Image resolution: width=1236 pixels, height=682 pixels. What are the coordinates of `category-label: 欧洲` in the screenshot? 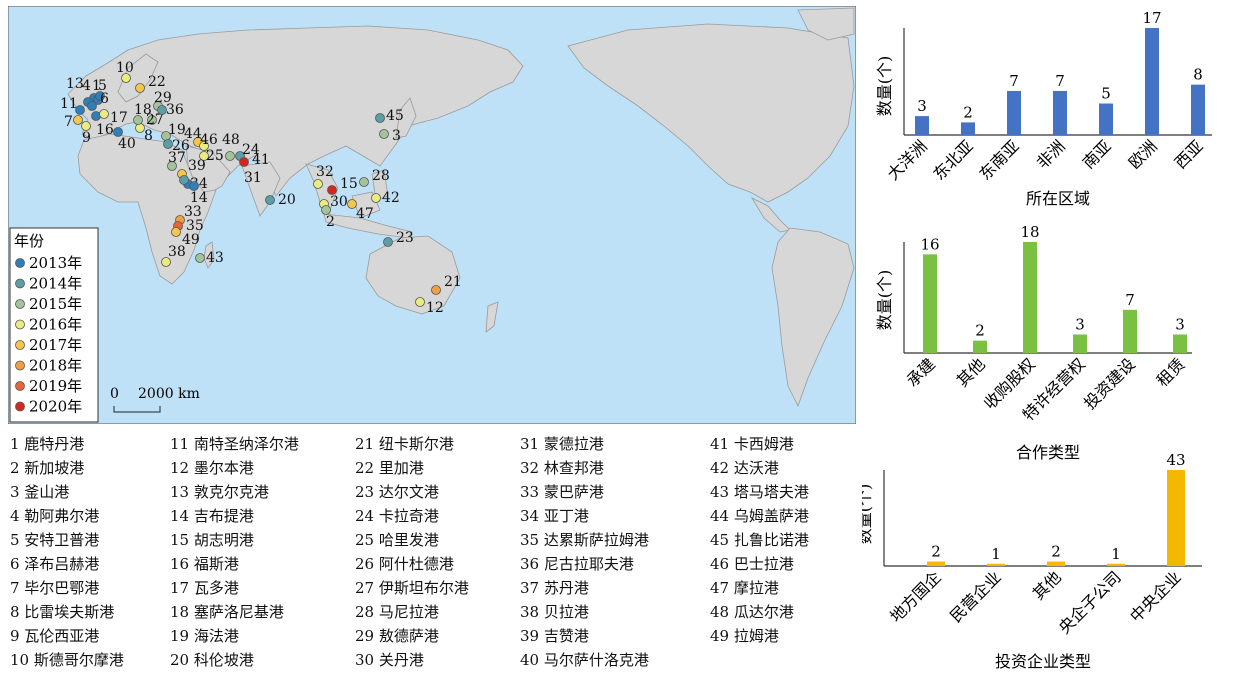 It's located at (1143, 154).